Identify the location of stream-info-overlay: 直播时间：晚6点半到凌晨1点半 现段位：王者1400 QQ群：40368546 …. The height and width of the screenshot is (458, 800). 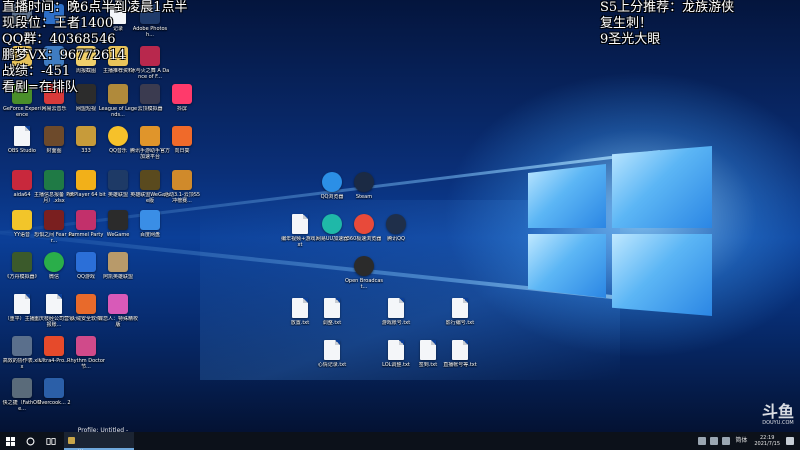
(95, 48).